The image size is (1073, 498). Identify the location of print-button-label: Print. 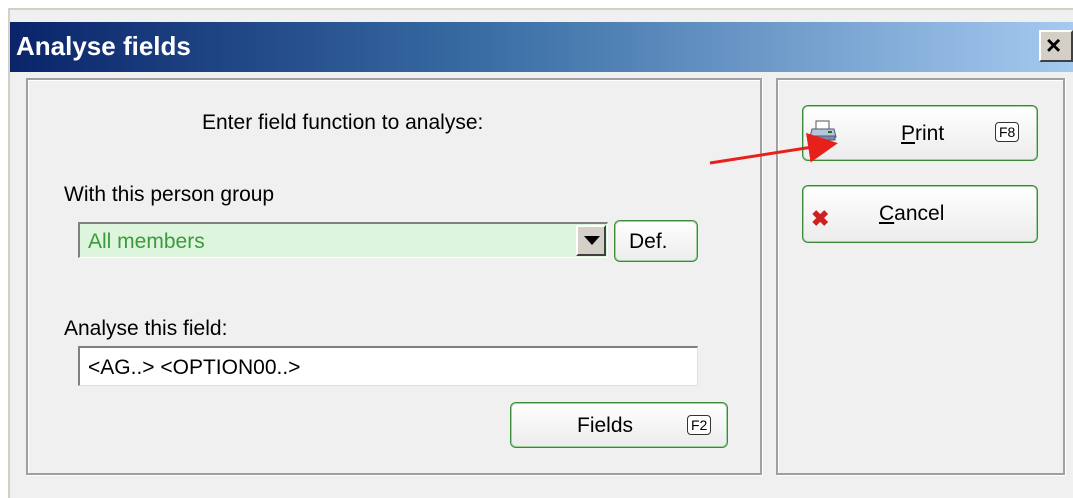
(923, 133).